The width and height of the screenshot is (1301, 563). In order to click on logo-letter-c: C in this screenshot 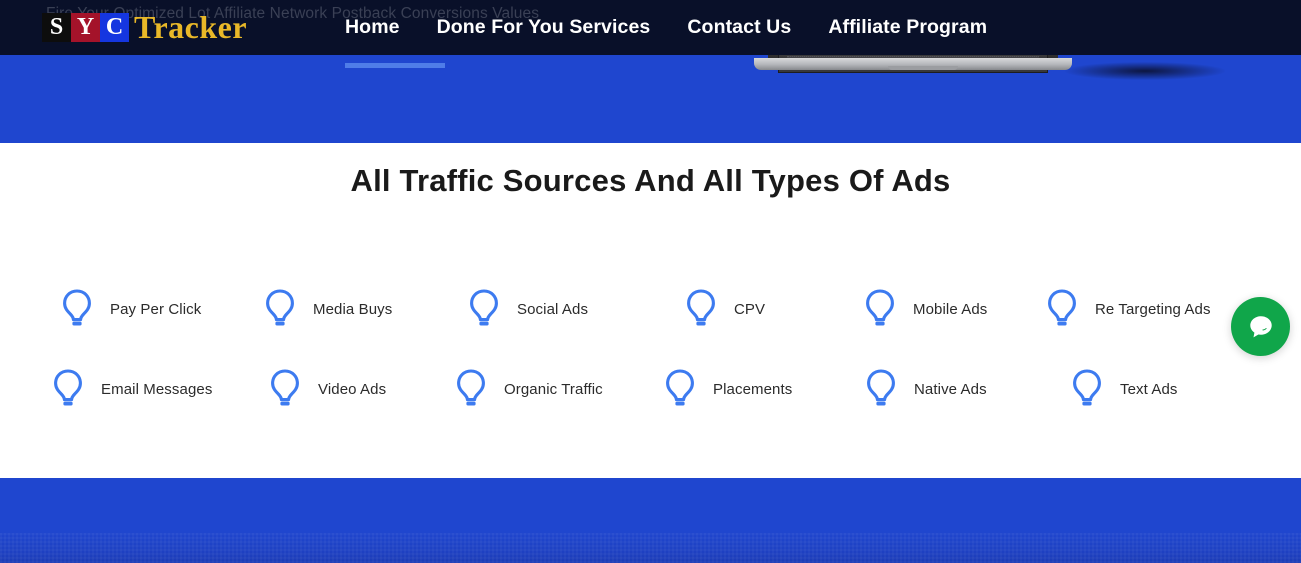, I will do `click(114, 27)`.